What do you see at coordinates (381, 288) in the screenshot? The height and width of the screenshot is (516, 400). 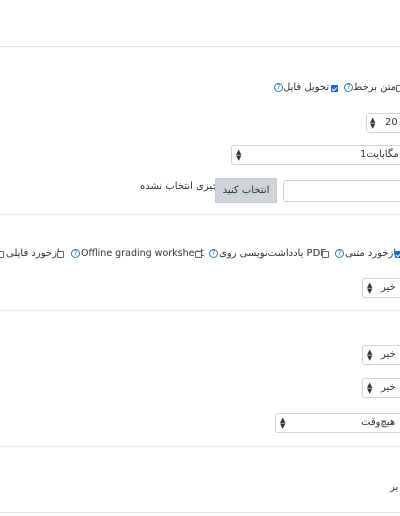 I see `comment-inline-select: ▲ ▼ خیر` at bounding box center [381, 288].